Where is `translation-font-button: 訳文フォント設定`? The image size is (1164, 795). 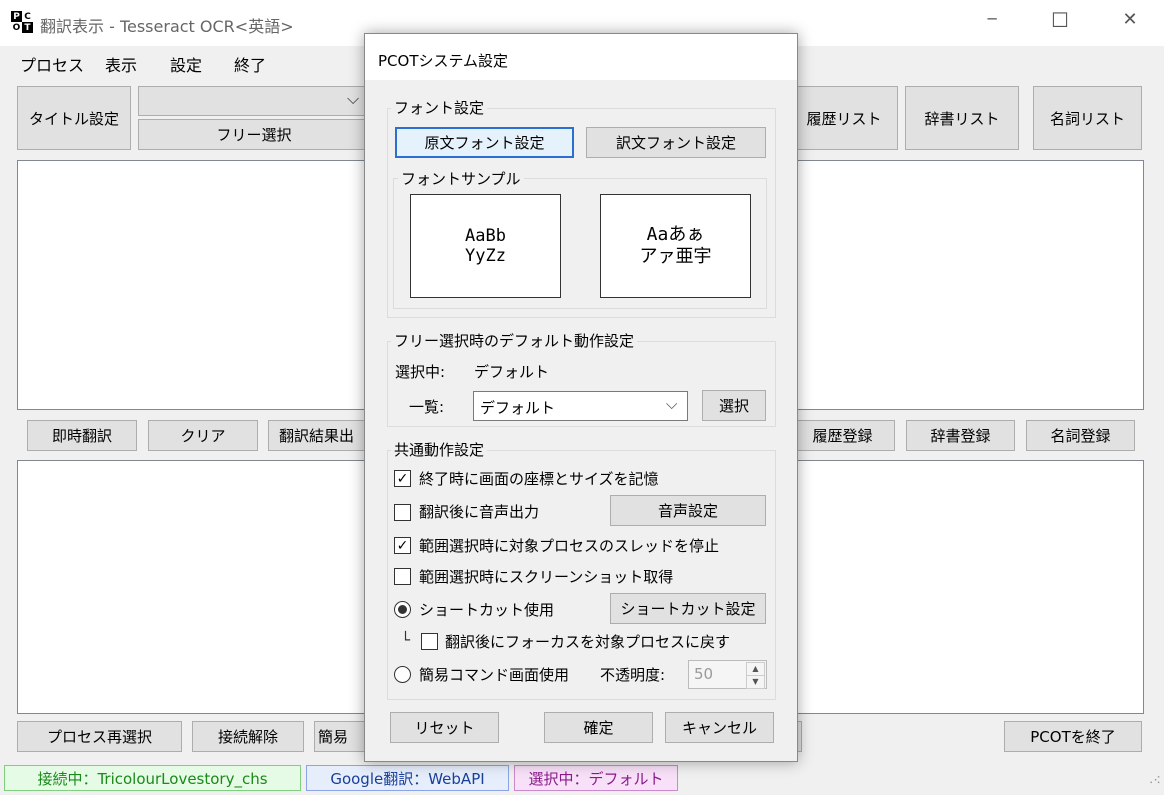 translation-font-button: 訳文フォント設定 is located at coordinates (676, 142).